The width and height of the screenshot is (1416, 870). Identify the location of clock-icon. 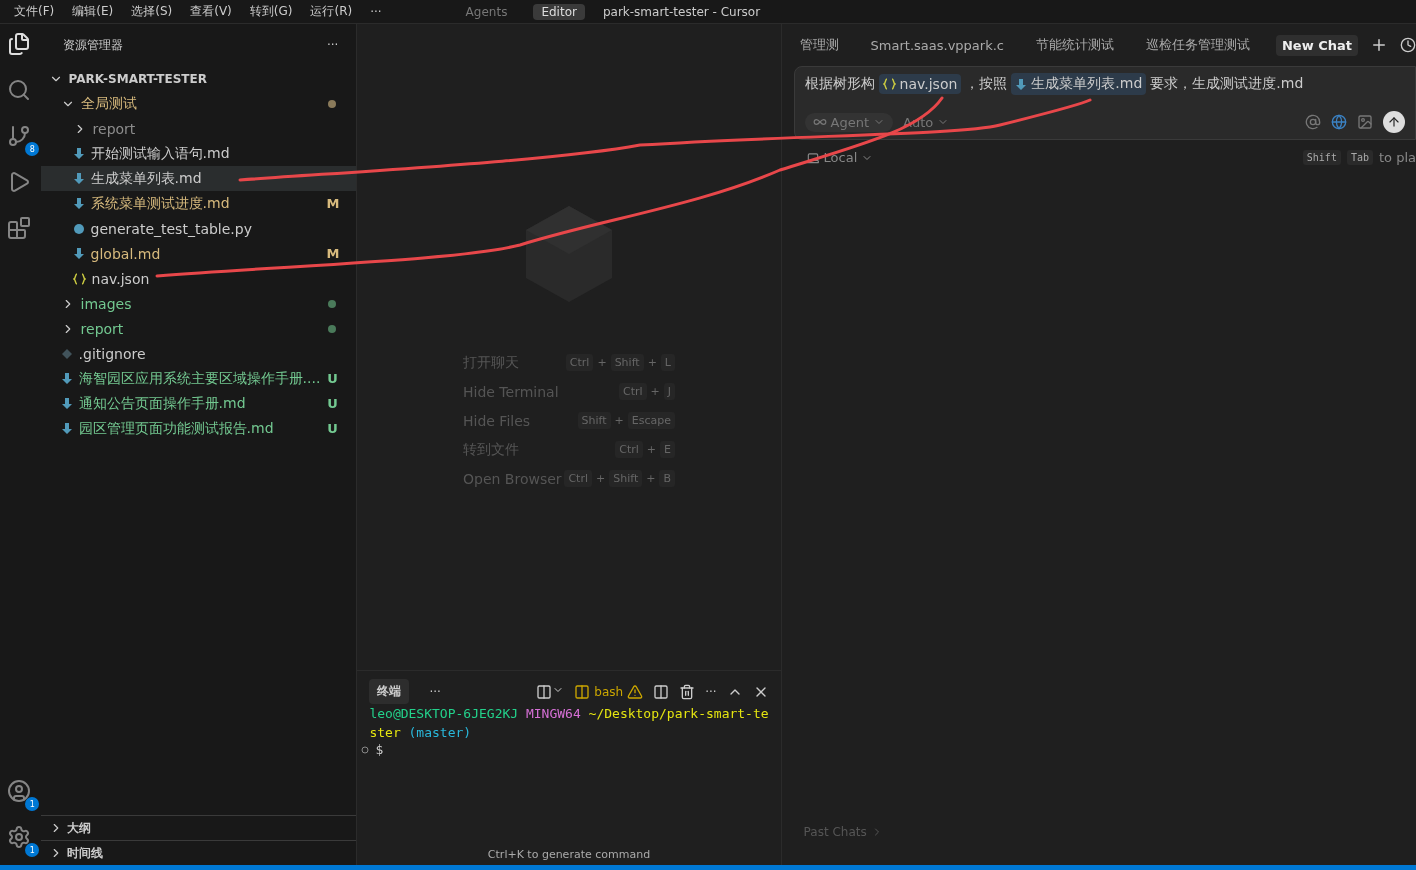
(1408, 45).